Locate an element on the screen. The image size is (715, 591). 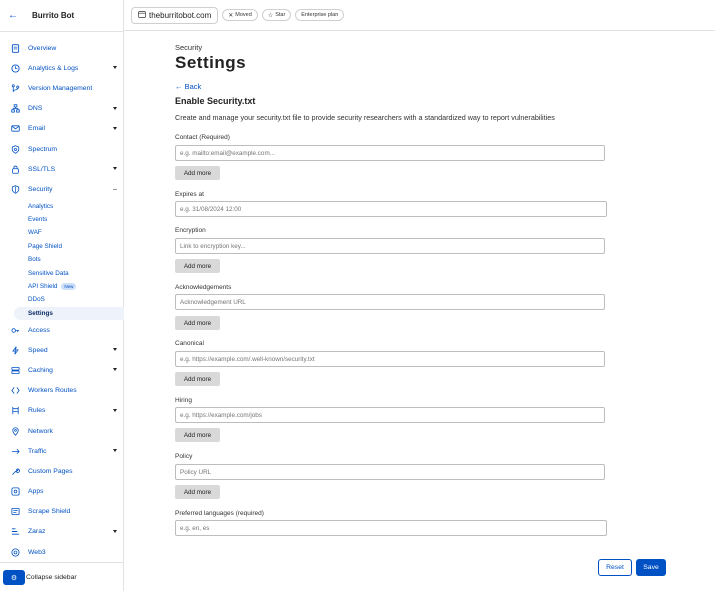
sidebar-item-label: Spectrum is located at coordinates (43, 149).